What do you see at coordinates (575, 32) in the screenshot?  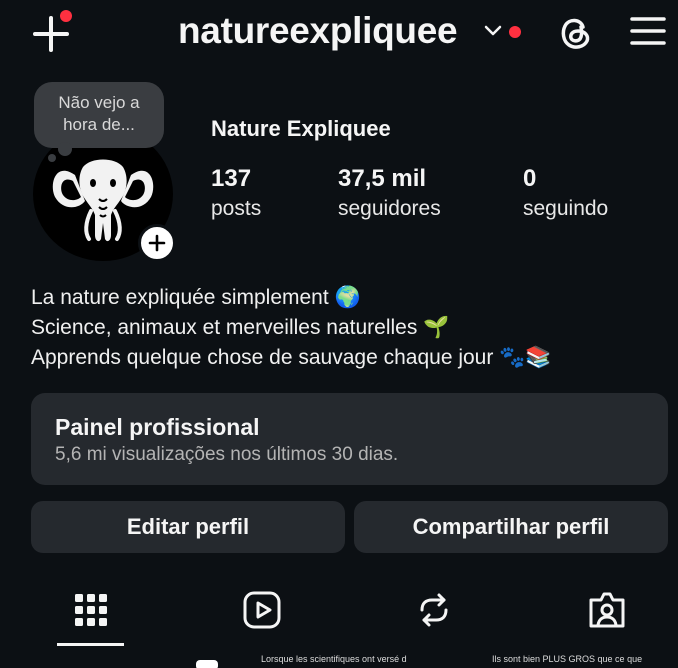 I see `threads-icon` at bounding box center [575, 32].